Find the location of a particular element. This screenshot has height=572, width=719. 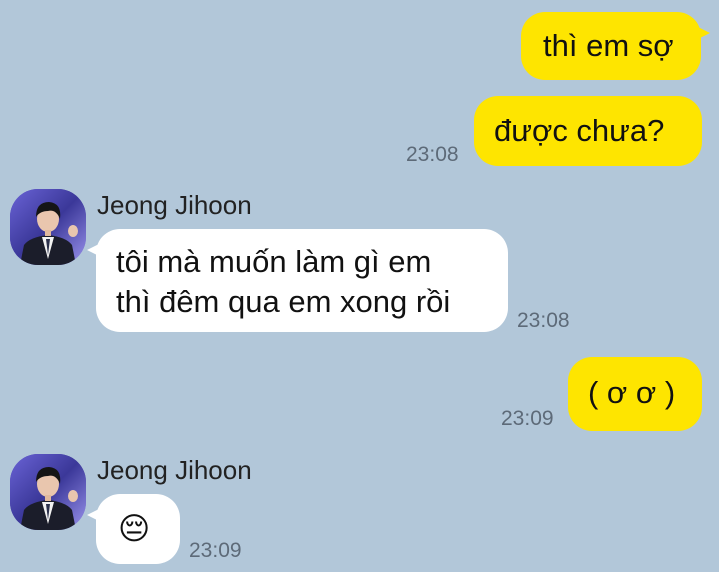

message-text: được chưa? is located at coordinates (579, 130).